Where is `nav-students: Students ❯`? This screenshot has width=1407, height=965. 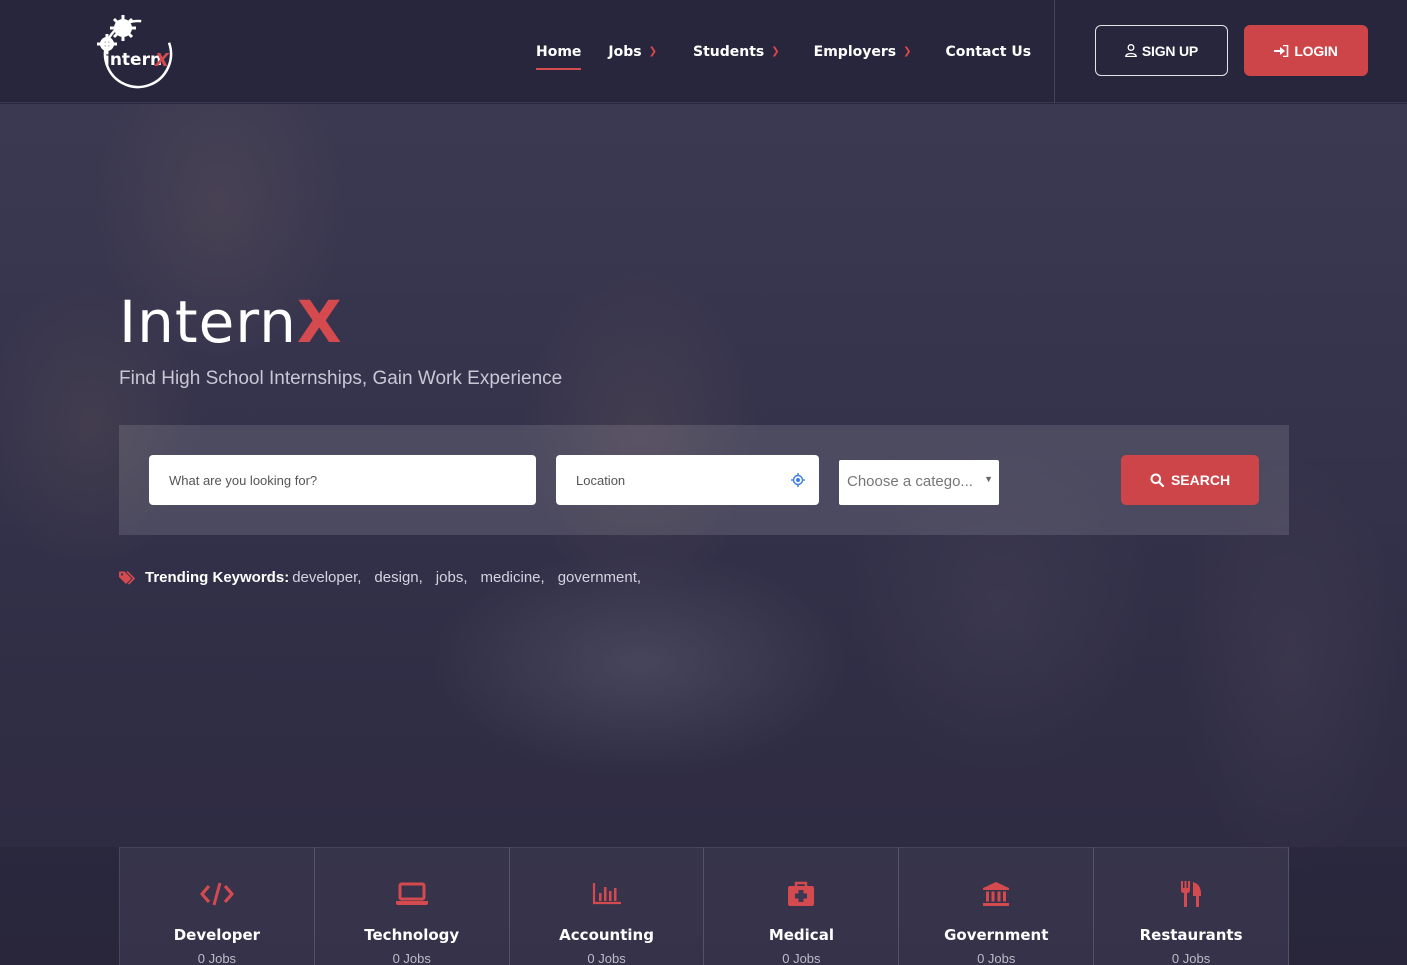
nav-students: Students ❯ is located at coordinates (736, 52).